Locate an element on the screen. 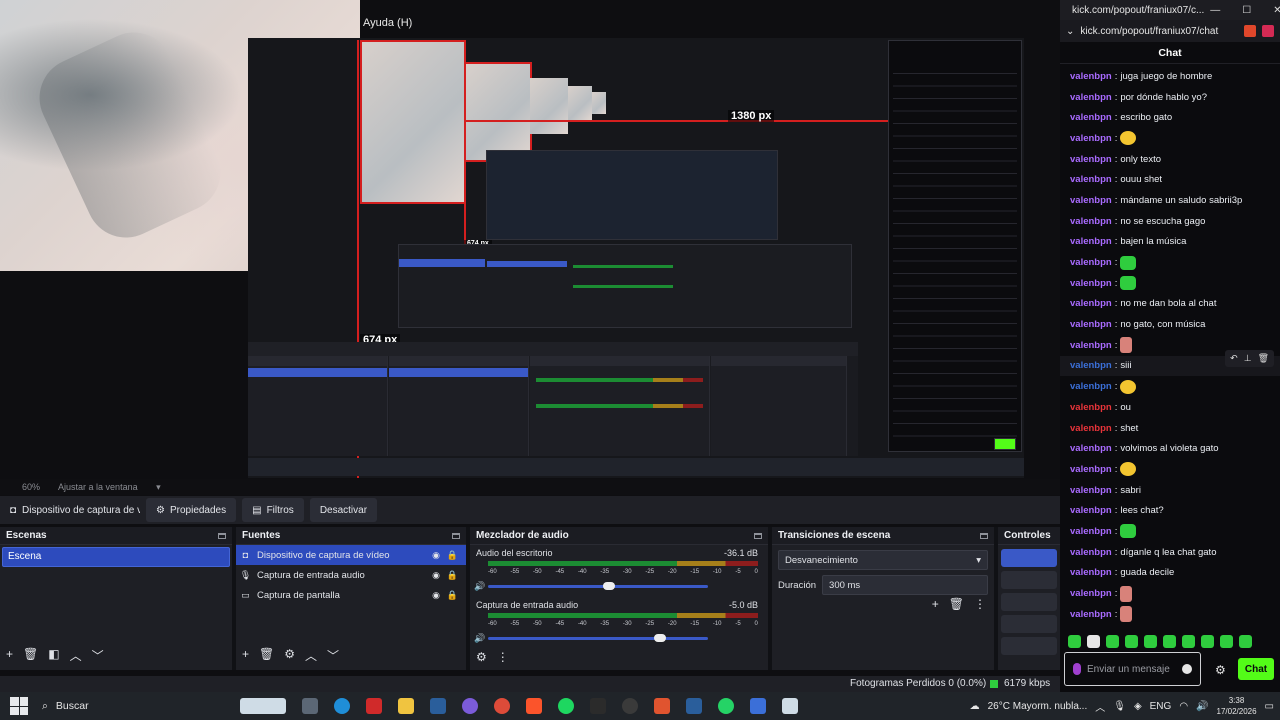  chevron-down-icon: ▾ is located at coordinates (158, 487).